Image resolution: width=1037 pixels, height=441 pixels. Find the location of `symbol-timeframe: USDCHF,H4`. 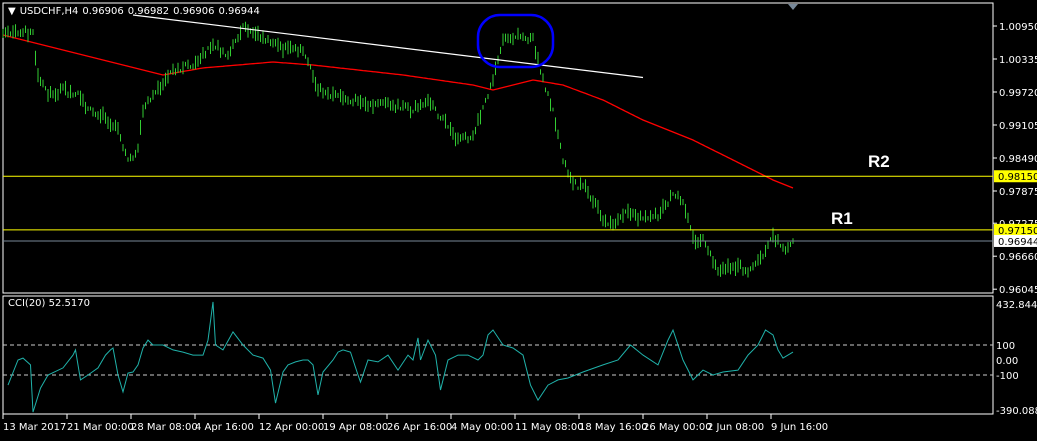

symbol-timeframe: USDCHF,H4 is located at coordinates (49, 11).